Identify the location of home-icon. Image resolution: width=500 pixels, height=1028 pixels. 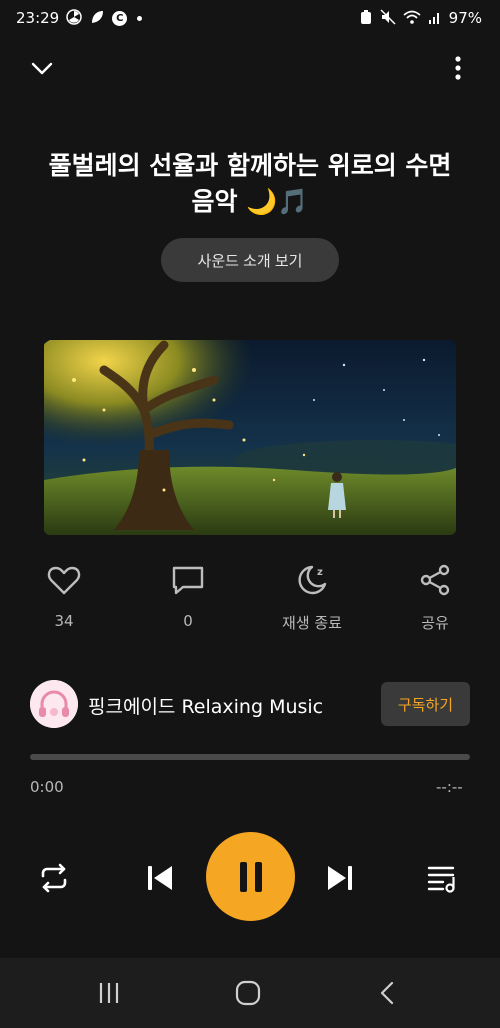
(248, 993).